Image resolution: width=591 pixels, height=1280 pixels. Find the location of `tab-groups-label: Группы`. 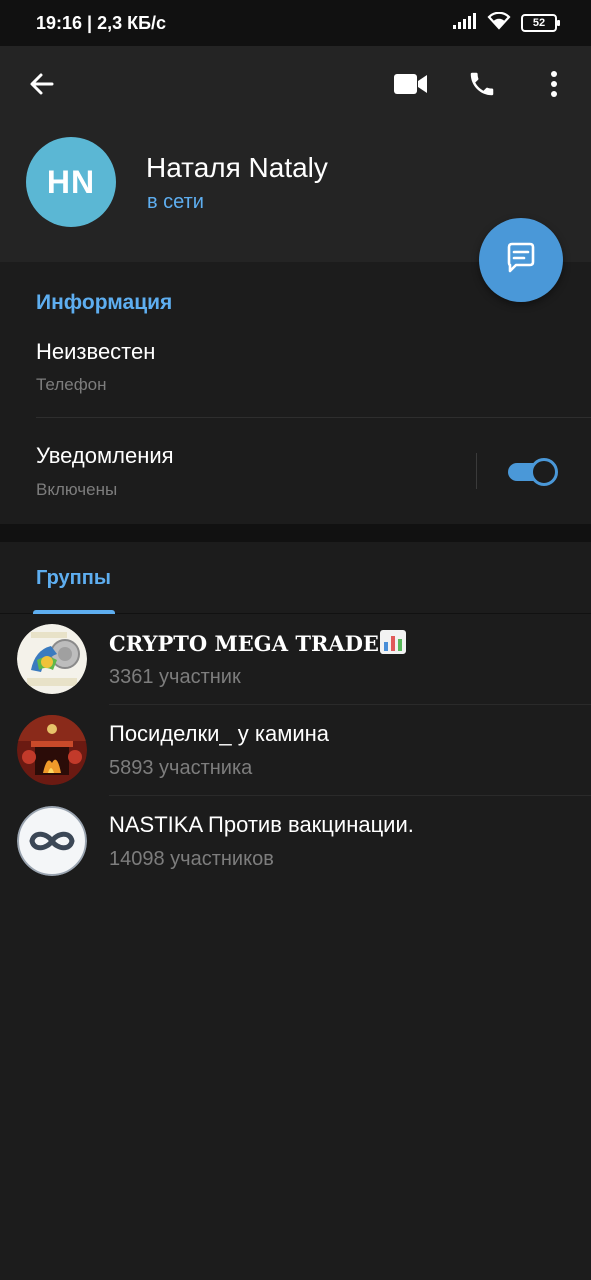

tab-groups-label: Группы is located at coordinates (73, 578).